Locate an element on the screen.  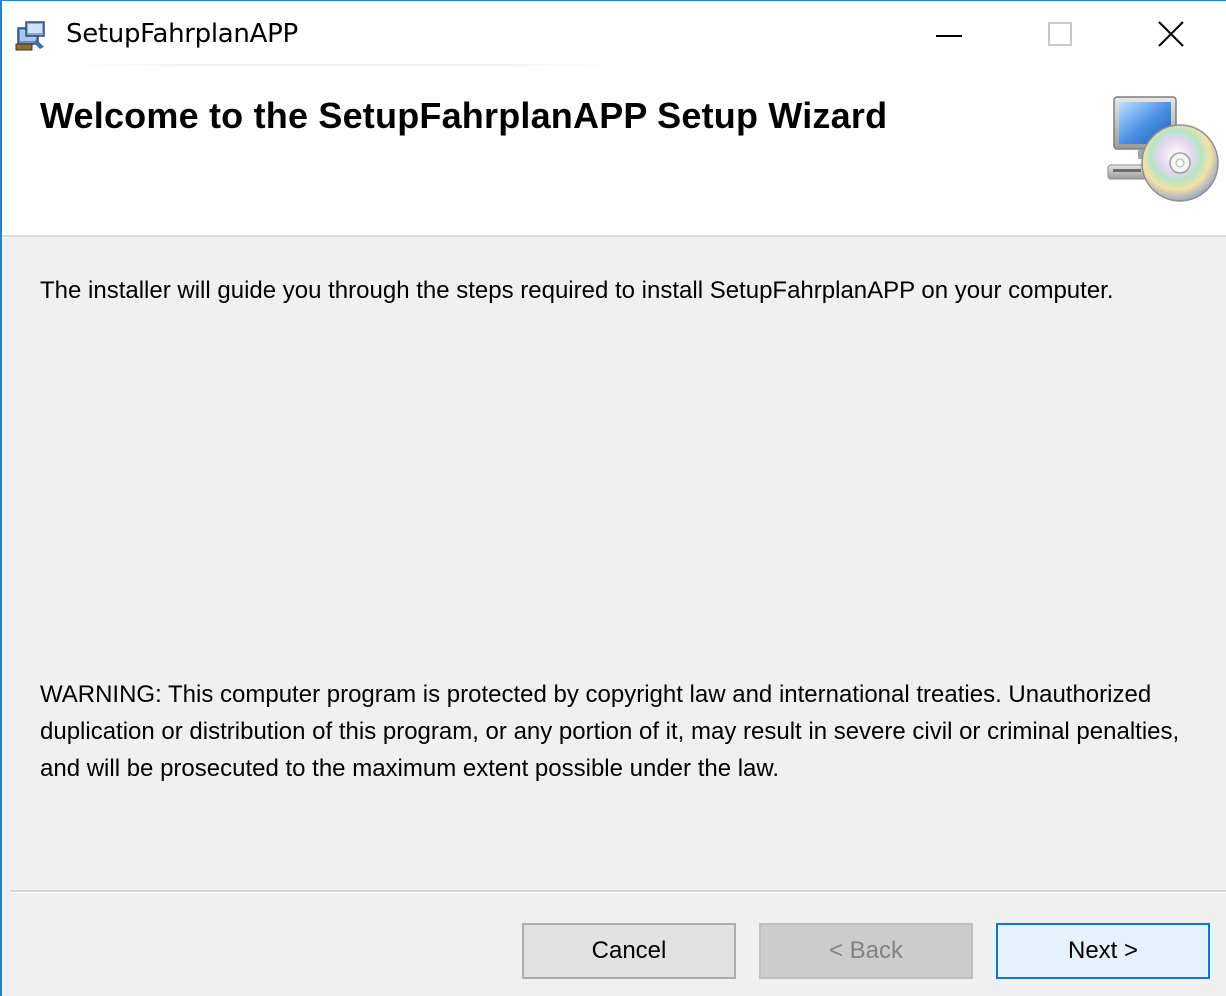
maximize-icon is located at coordinates (1060, 34).